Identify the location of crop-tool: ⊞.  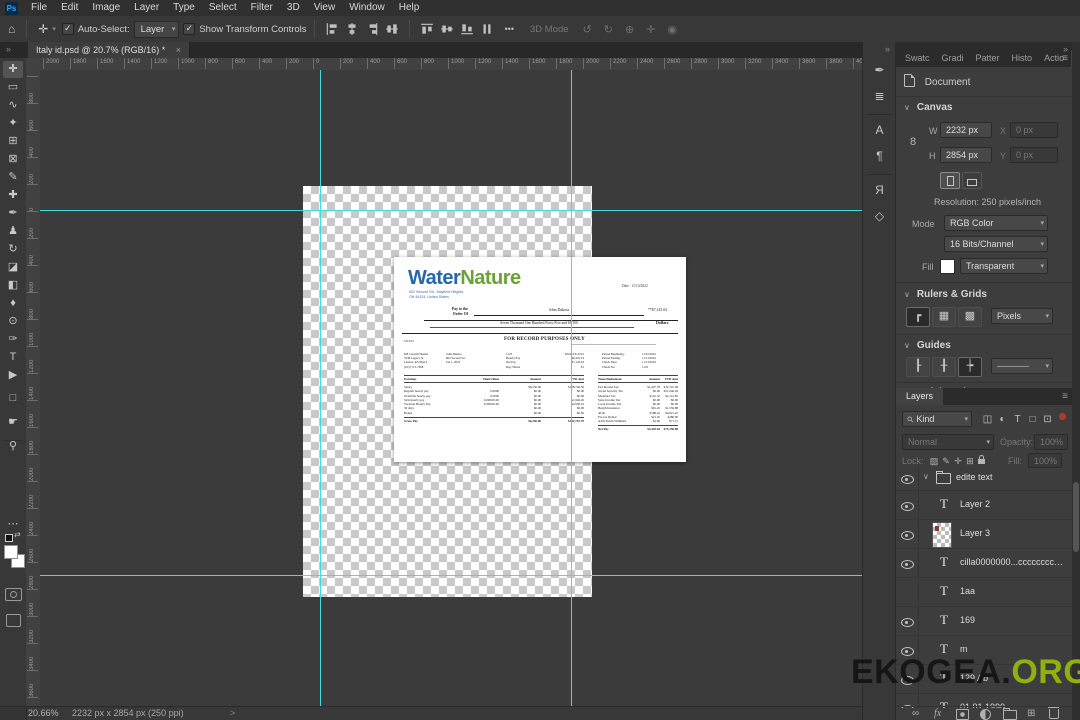
(13, 141).